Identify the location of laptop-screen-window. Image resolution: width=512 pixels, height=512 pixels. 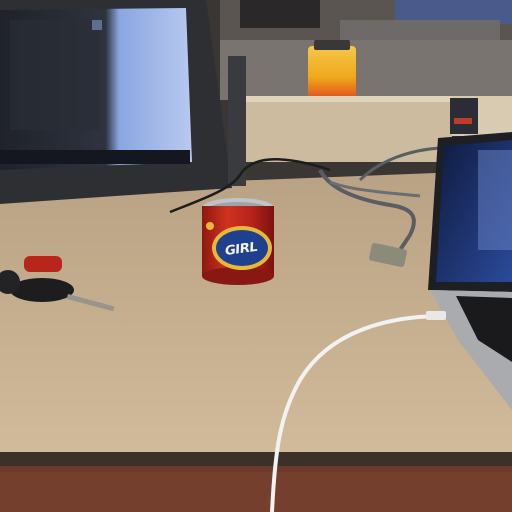
(495, 200).